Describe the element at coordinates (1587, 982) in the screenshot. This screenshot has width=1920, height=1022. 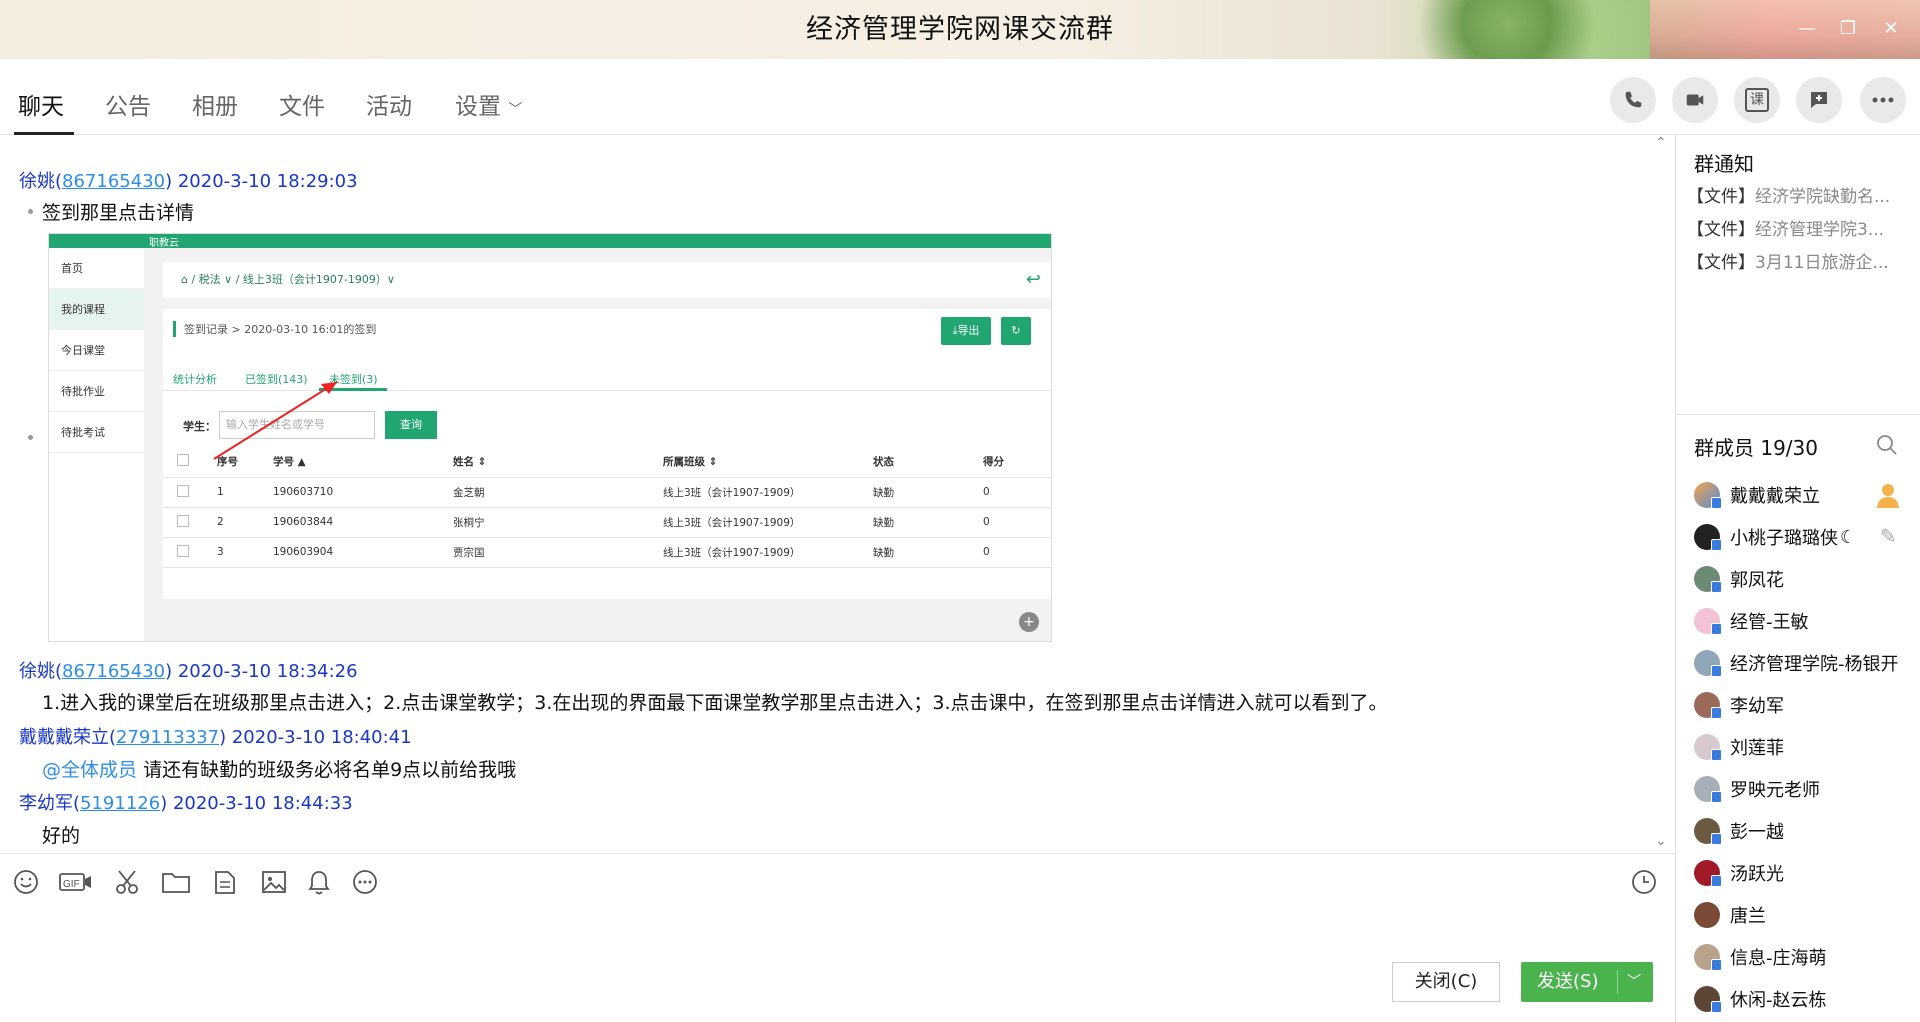
I see `send-button: 发送(S) ﹀` at that location.